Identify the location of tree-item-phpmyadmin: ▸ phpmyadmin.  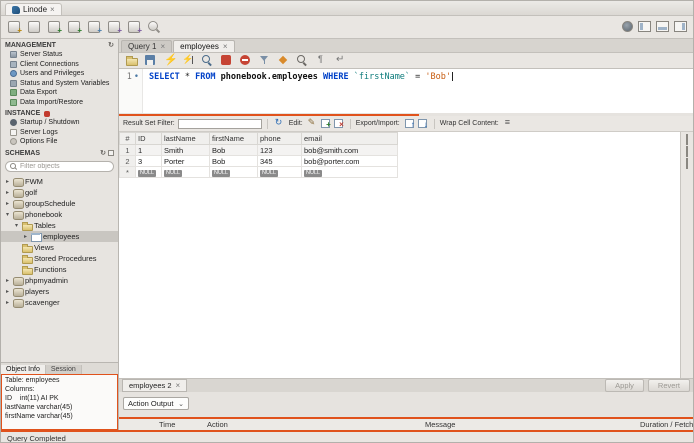
(59, 280).